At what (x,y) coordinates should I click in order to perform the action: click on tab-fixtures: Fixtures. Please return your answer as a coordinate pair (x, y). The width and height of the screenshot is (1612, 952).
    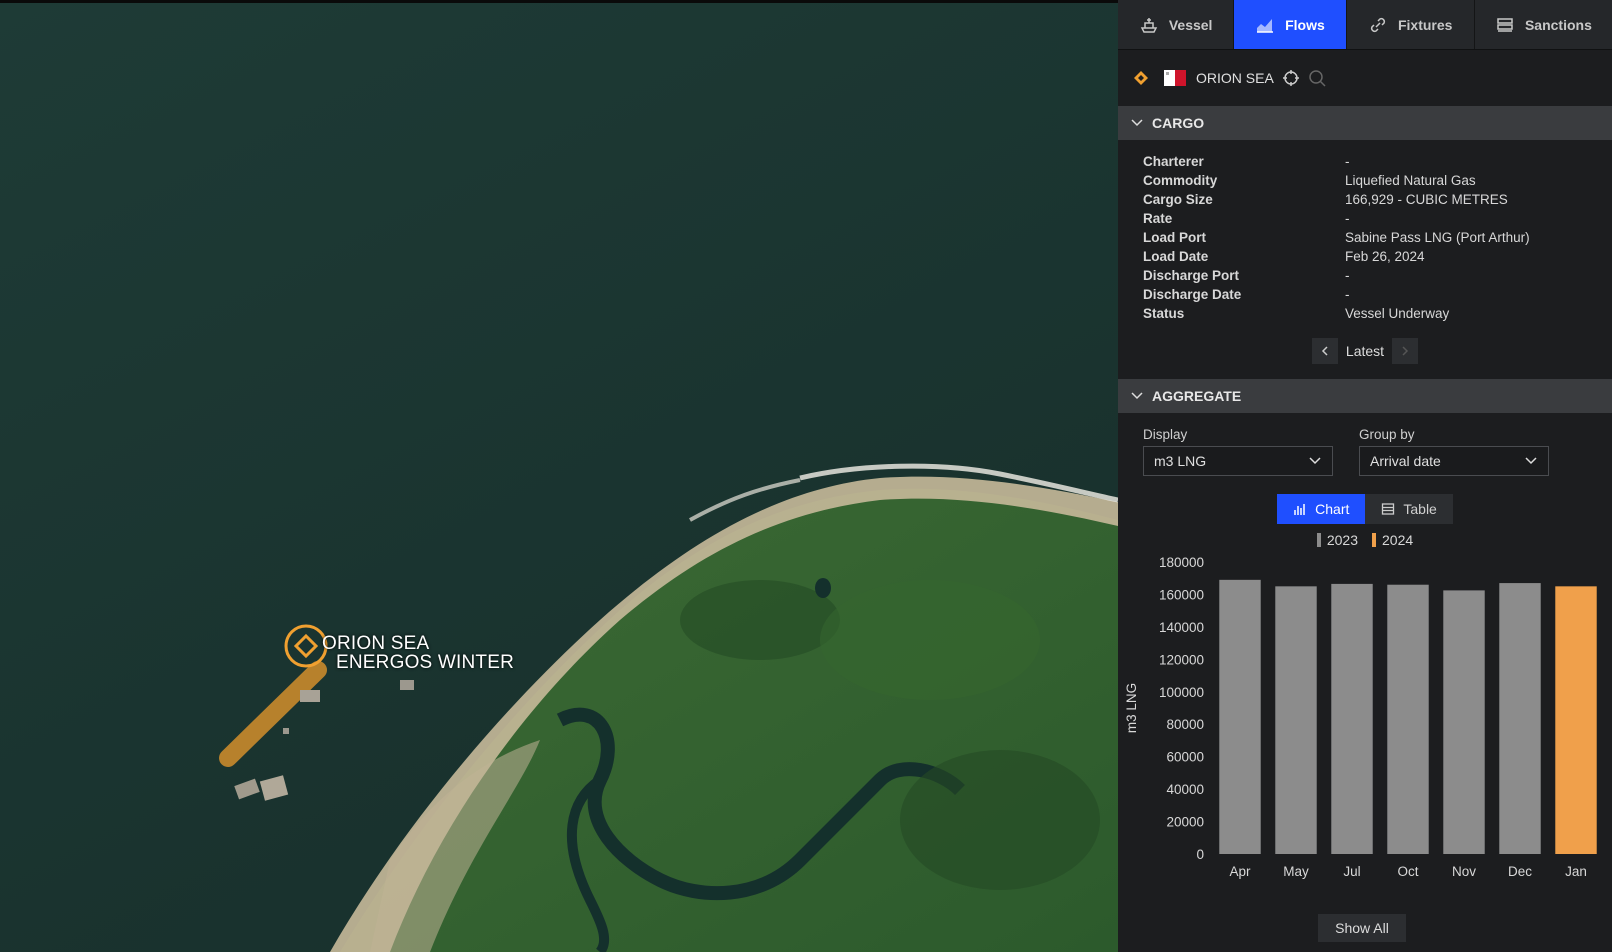
    Looking at the image, I should click on (1410, 24).